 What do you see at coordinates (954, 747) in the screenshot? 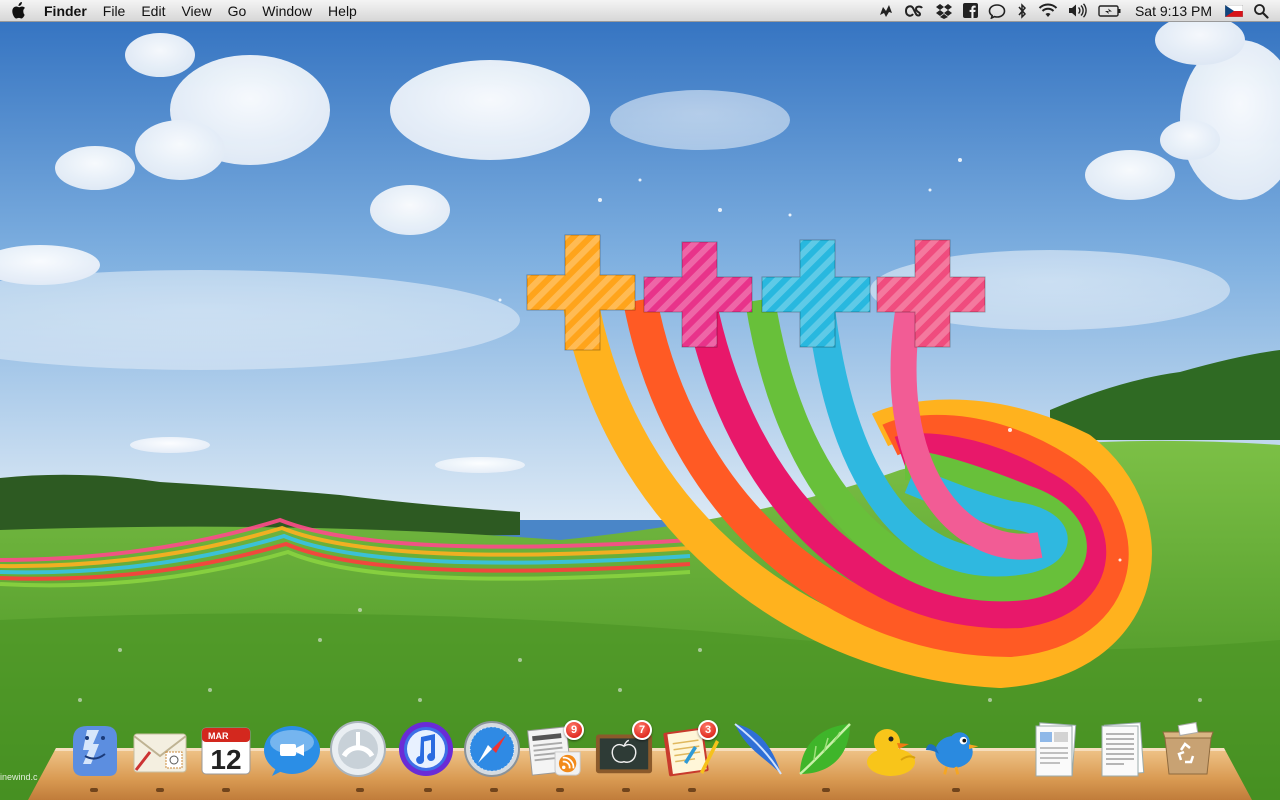
I see `dock-bird-icon` at bounding box center [954, 747].